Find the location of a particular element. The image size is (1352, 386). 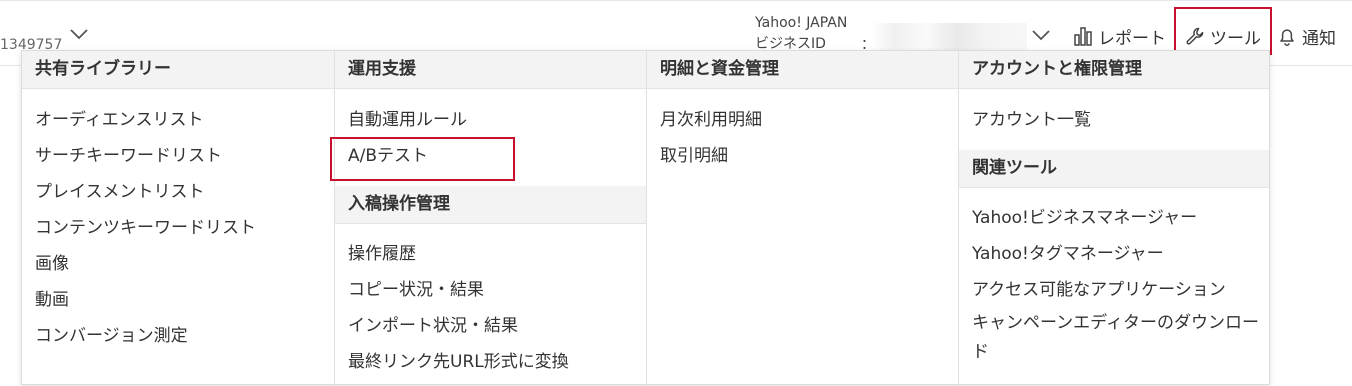

menu-item: 自動運用ルール is located at coordinates (407, 120).